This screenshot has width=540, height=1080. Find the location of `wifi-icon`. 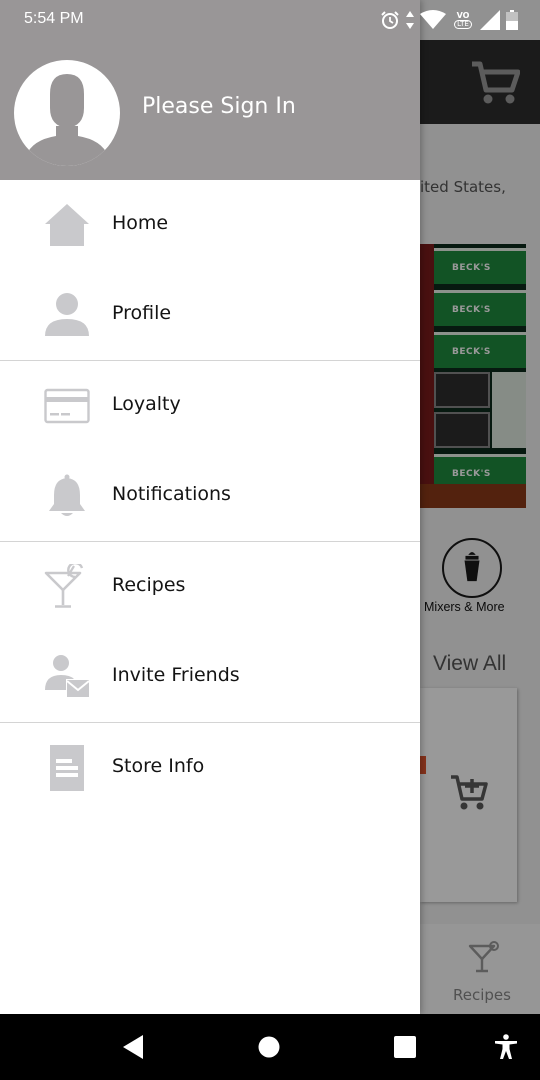

wifi-icon is located at coordinates (433, 19).